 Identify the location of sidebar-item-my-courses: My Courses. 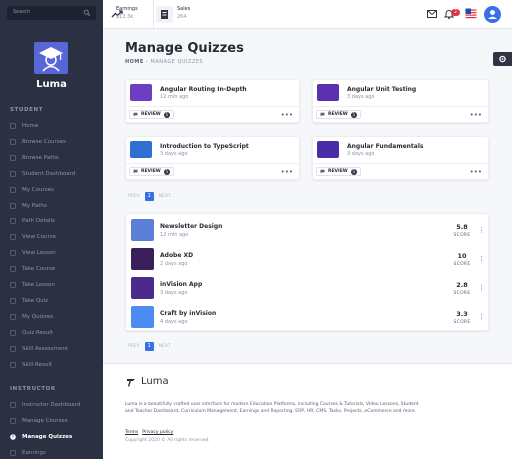
(55, 190).